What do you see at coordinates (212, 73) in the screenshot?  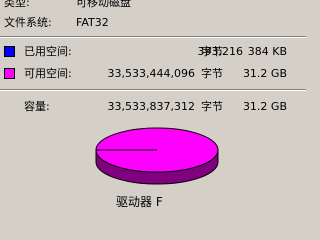 I see `free-space-unit: 字节` at bounding box center [212, 73].